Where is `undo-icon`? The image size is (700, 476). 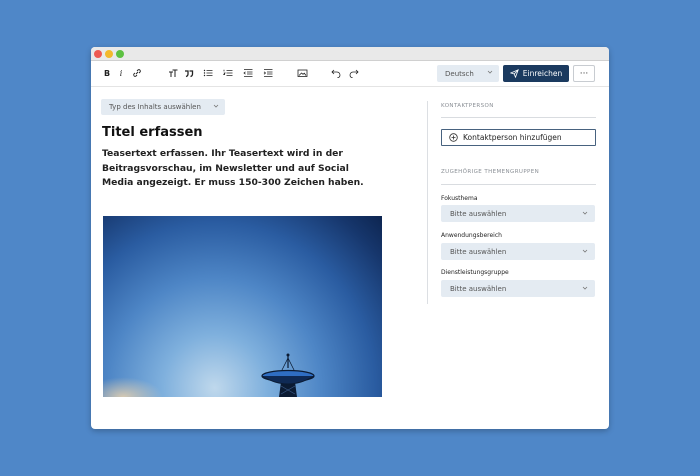 undo-icon is located at coordinates (336, 73).